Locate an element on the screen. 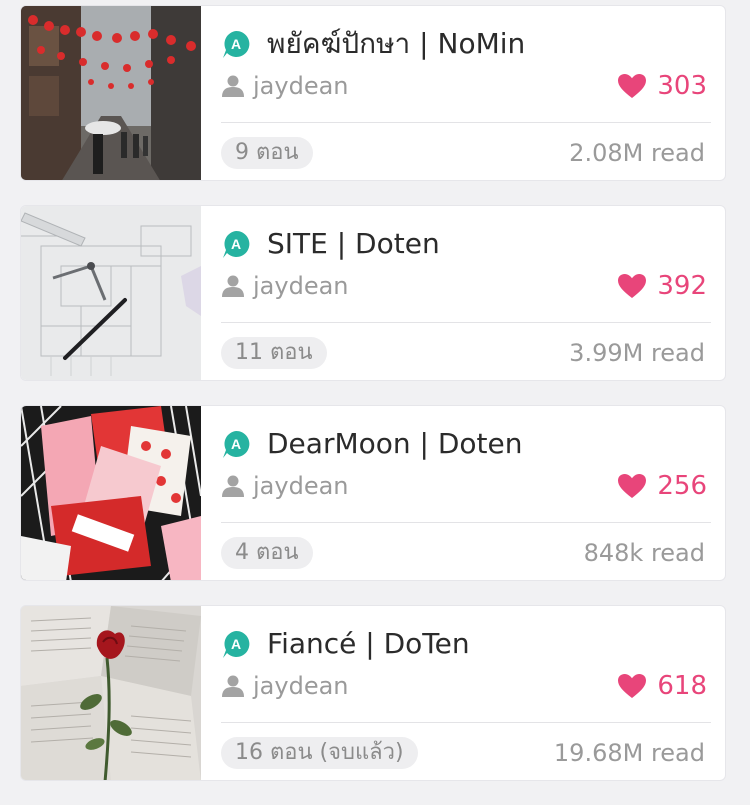  likes: 303 is located at coordinates (662, 86).